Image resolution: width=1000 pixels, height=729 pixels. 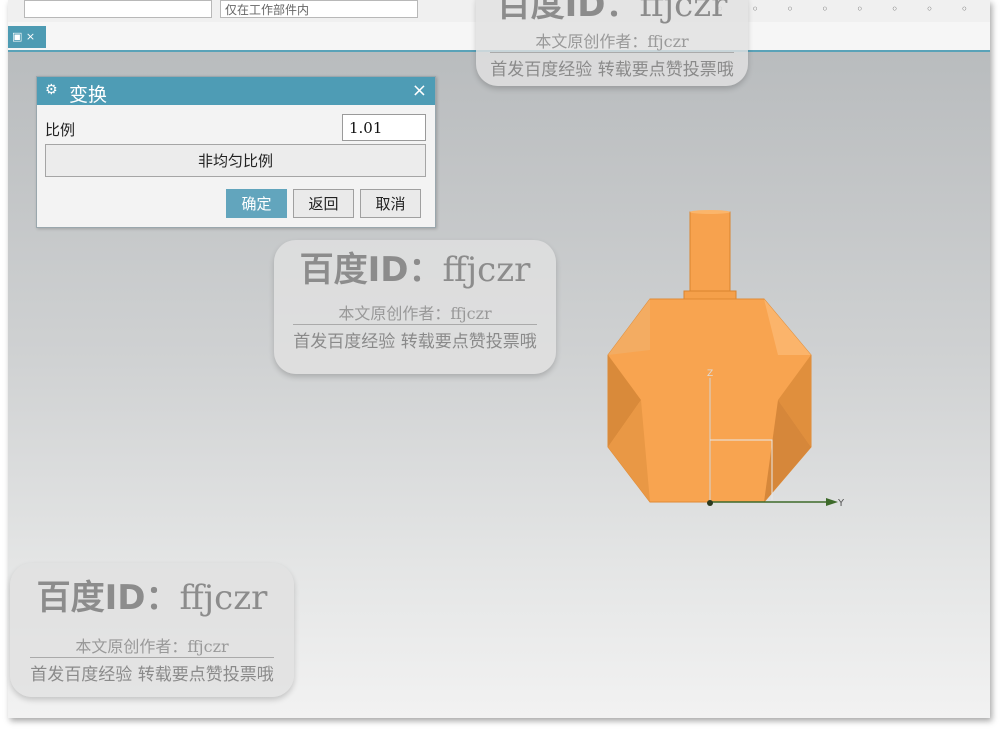 I want to click on scale-input, so click(x=384, y=127).